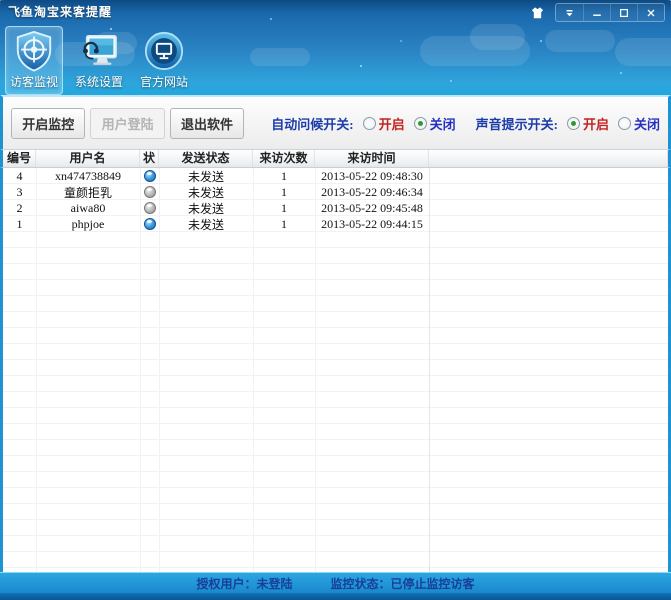  Describe the element at coordinates (19, 158) in the screenshot. I see `column-header-no: 编号` at that location.